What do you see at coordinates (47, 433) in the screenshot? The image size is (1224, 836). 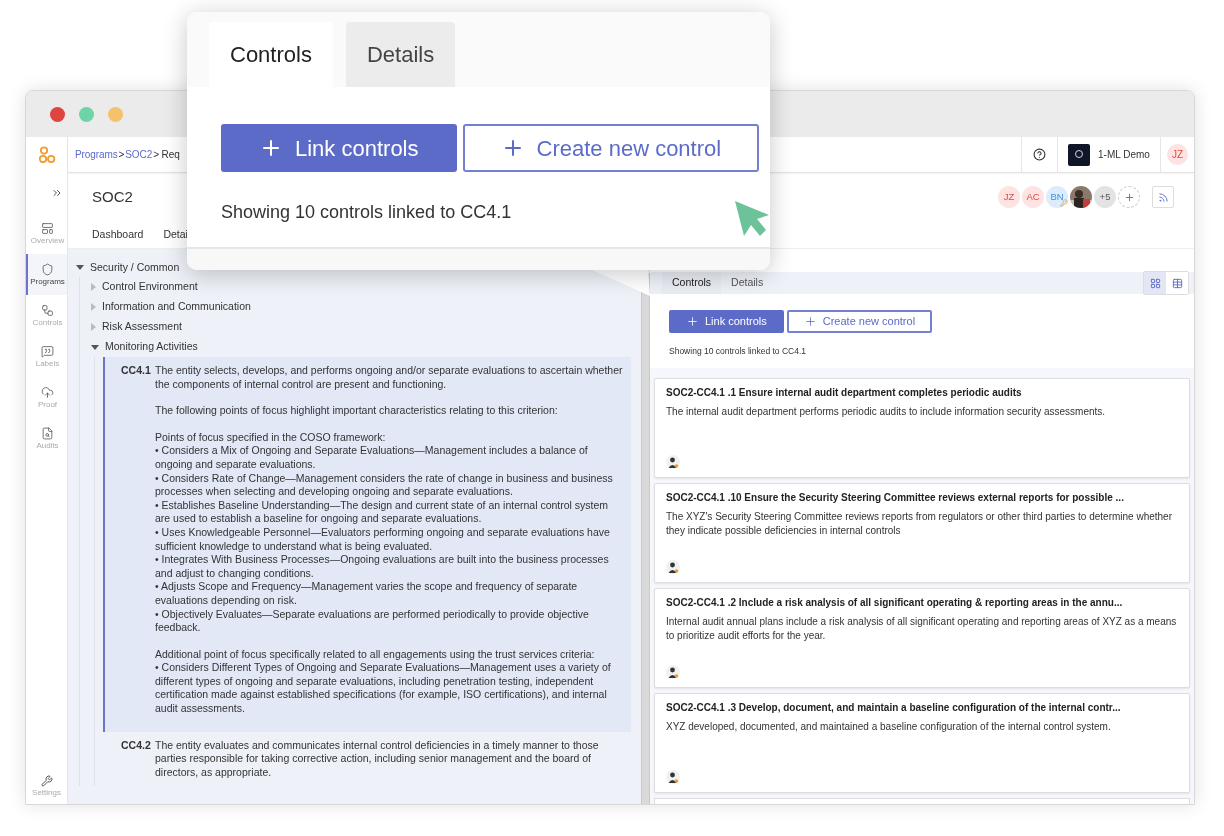 I see `audits-icon` at bounding box center [47, 433].